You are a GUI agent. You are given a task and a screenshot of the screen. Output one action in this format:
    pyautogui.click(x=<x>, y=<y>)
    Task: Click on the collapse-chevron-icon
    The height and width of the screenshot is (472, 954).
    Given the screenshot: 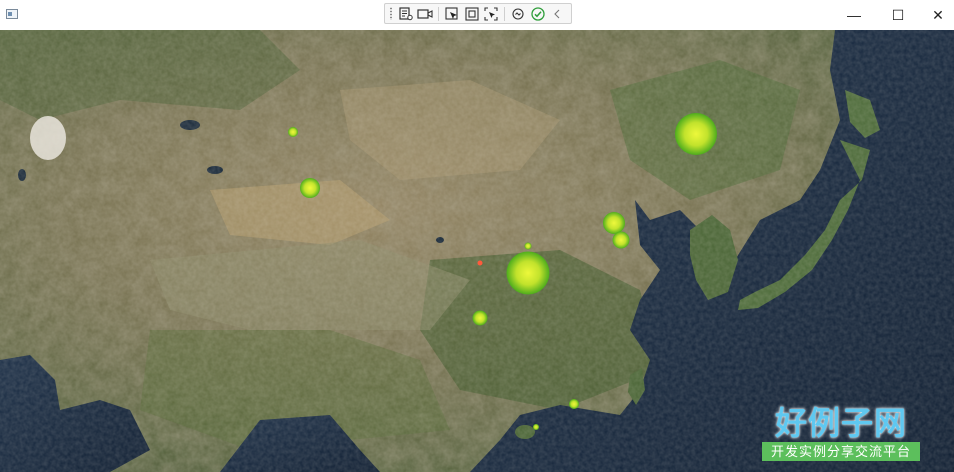 What is the action you would take?
    pyautogui.click(x=557, y=13)
    